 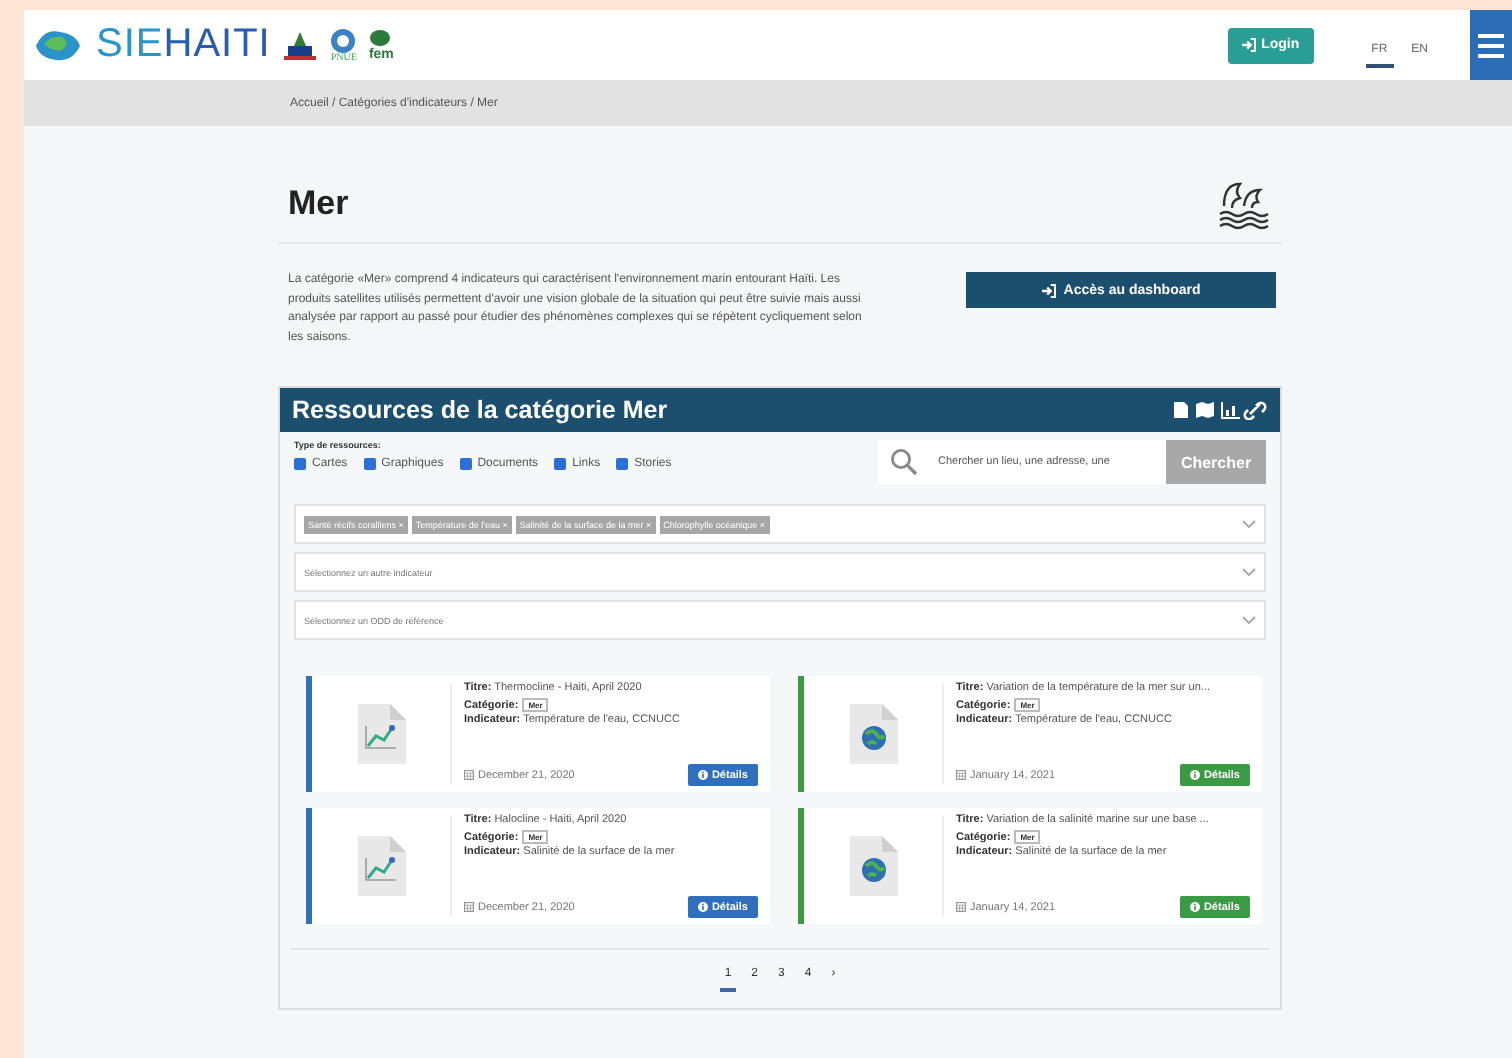 What do you see at coordinates (904, 462) in the screenshot?
I see `search-icon` at bounding box center [904, 462].